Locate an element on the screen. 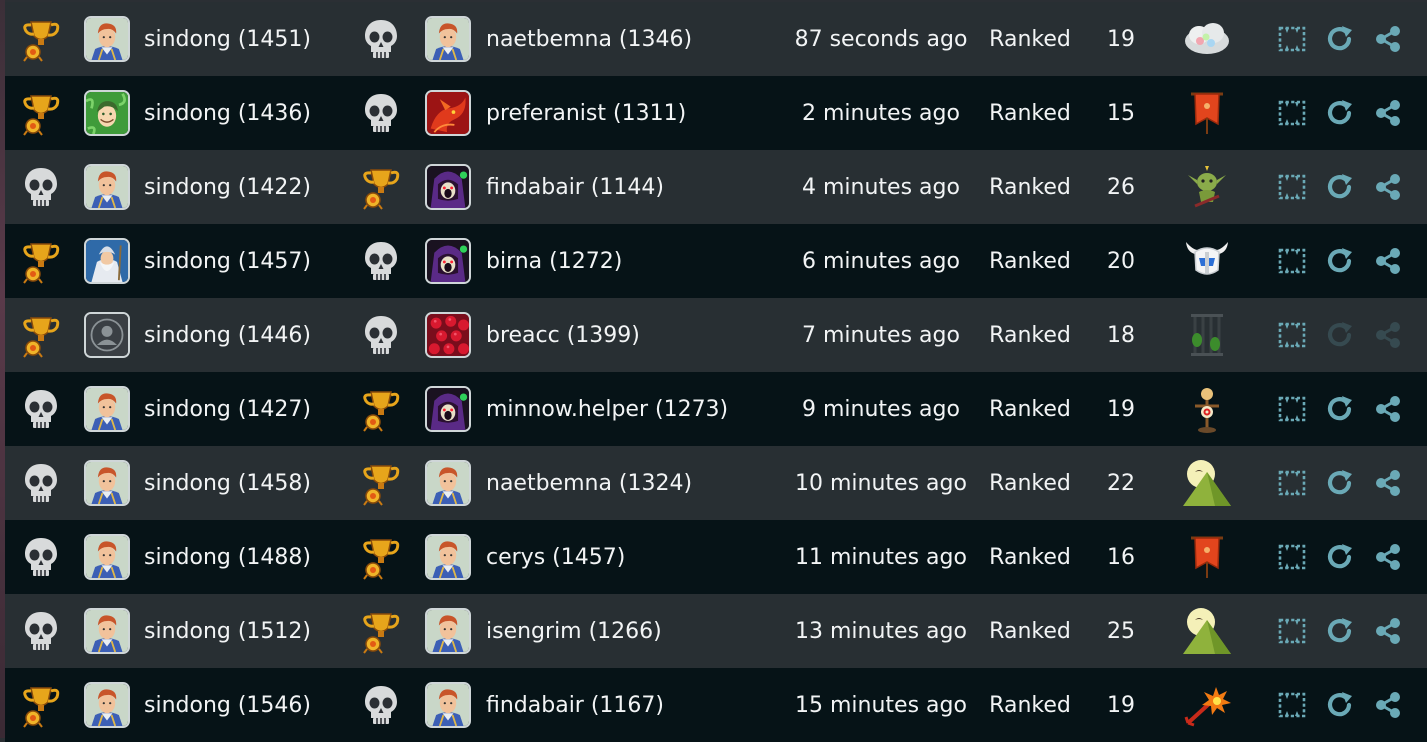 The width and height of the screenshot is (1427, 742). player-one-name: sindong (1436) is located at coordinates (244, 113).